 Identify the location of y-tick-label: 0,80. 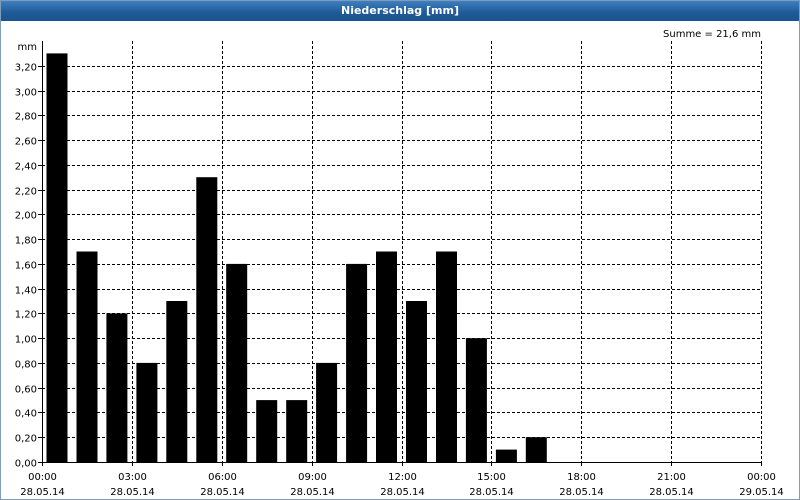
(26, 365).